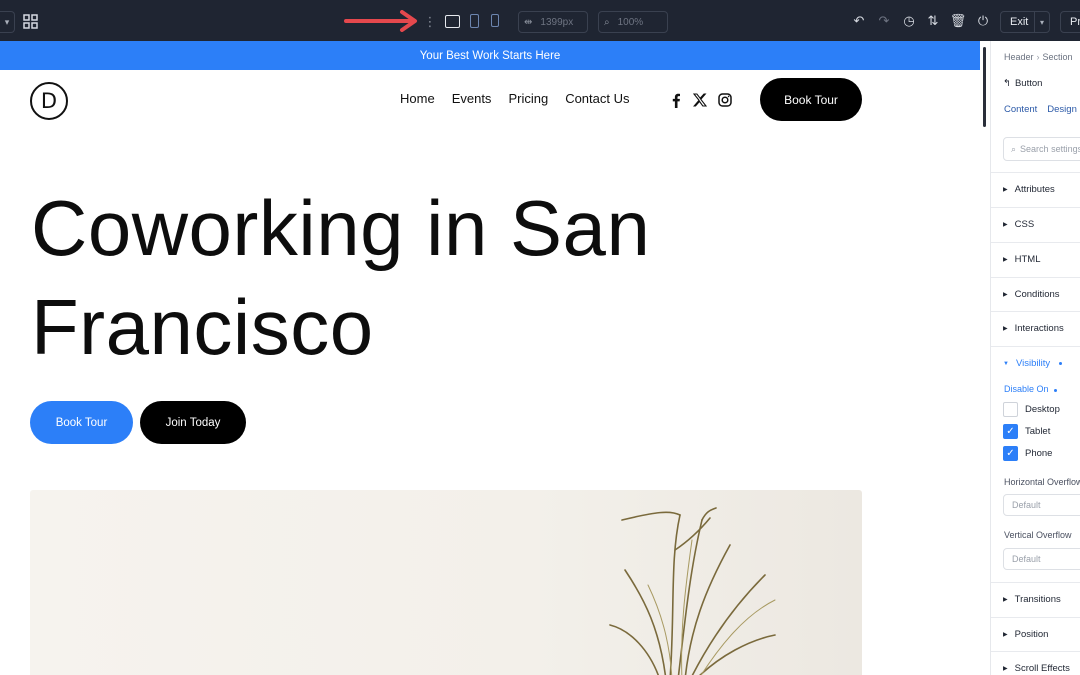 The width and height of the screenshot is (1080, 675). Describe the element at coordinates (983, 21) in the screenshot. I see `power-icon: ⏻` at that location.